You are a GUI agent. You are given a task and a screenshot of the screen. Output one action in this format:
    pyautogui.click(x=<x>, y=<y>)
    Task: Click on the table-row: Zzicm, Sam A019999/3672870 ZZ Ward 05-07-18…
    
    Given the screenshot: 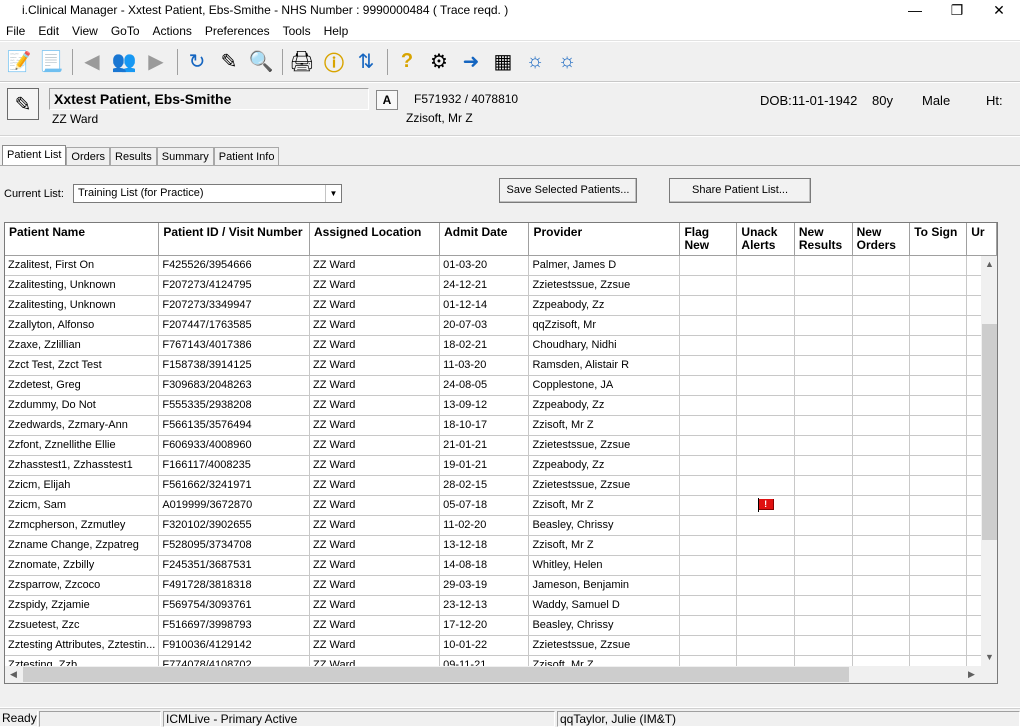 What is the action you would take?
    pyautogui.click(x=501, y=505)
    